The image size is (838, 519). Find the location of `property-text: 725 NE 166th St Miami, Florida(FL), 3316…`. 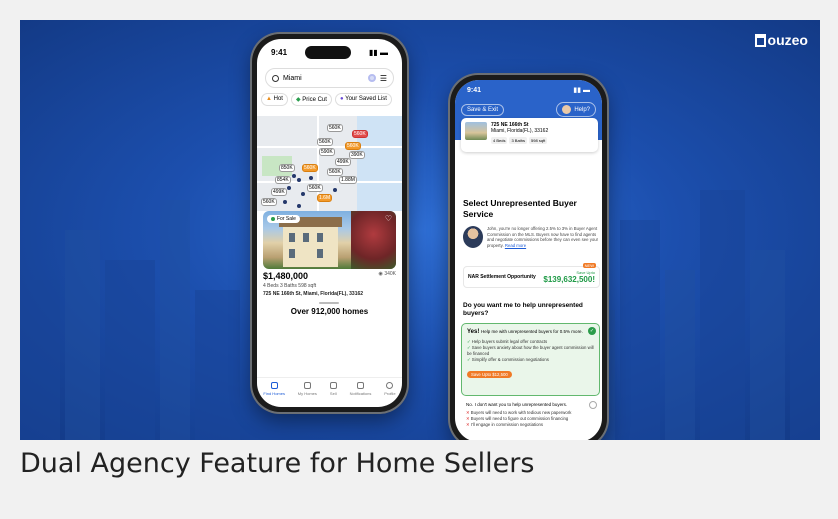

property-text: 725 NE 166th St Miami, Florida(FL), 3316… is located at coordinates (519, 135).